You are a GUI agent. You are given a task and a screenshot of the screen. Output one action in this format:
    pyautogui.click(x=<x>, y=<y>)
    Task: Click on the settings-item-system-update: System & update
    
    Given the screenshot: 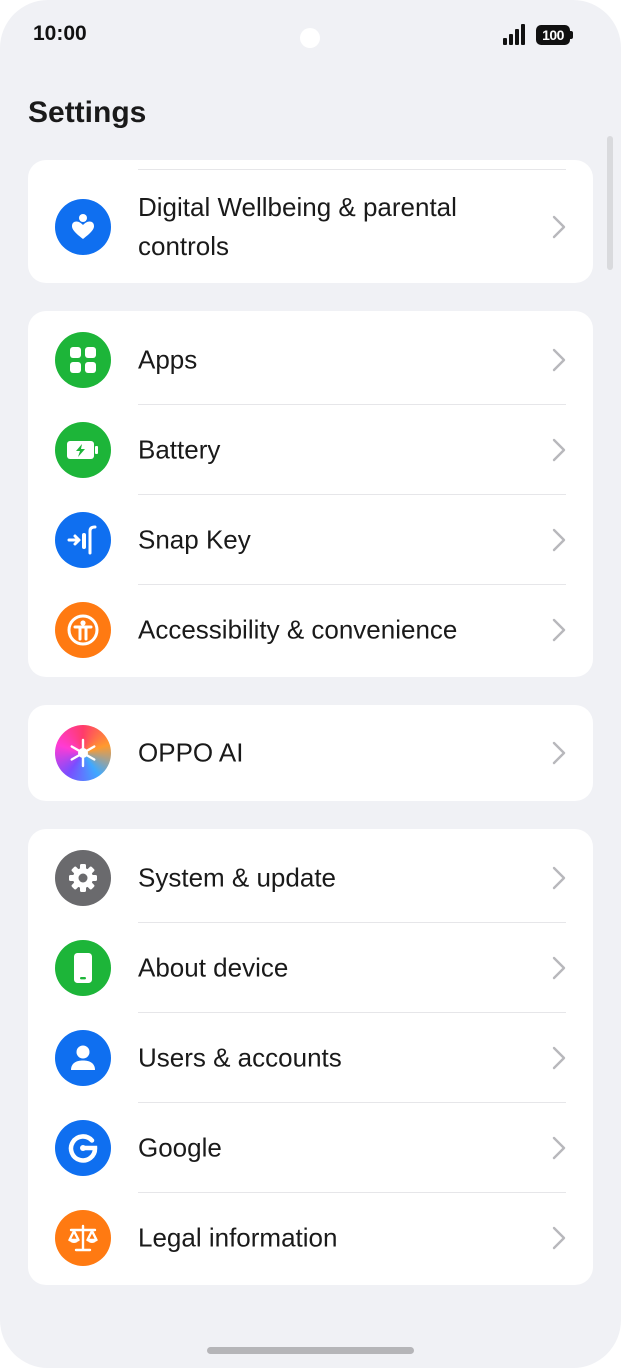 What is the action you would take?
    pyautogui.click(x=310, y=878)
    